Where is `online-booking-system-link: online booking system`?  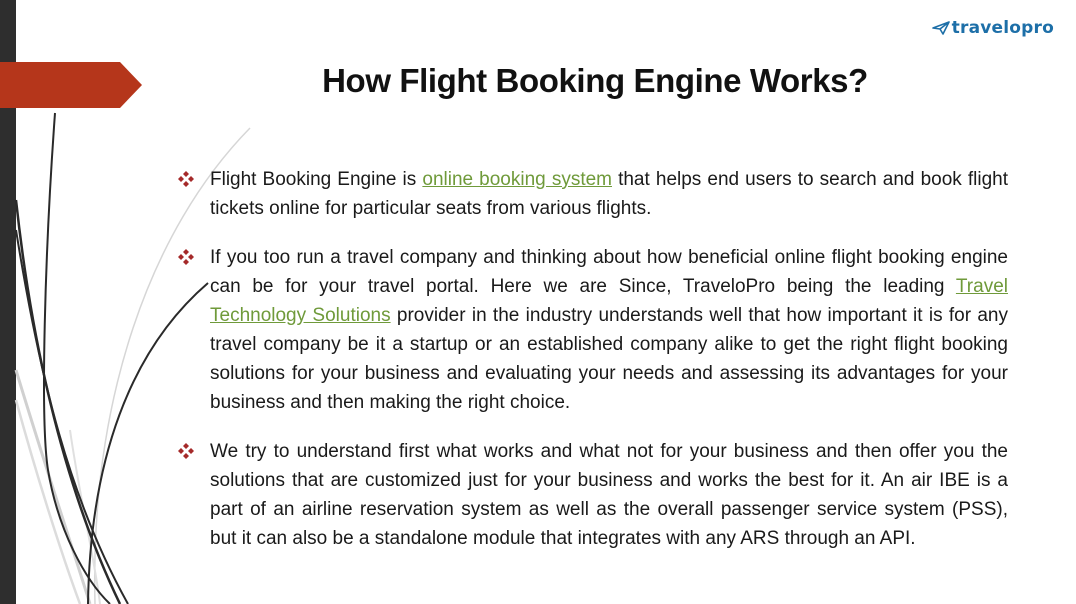
online-booking-system-link: online booking system is located at coordinates (517, 179).